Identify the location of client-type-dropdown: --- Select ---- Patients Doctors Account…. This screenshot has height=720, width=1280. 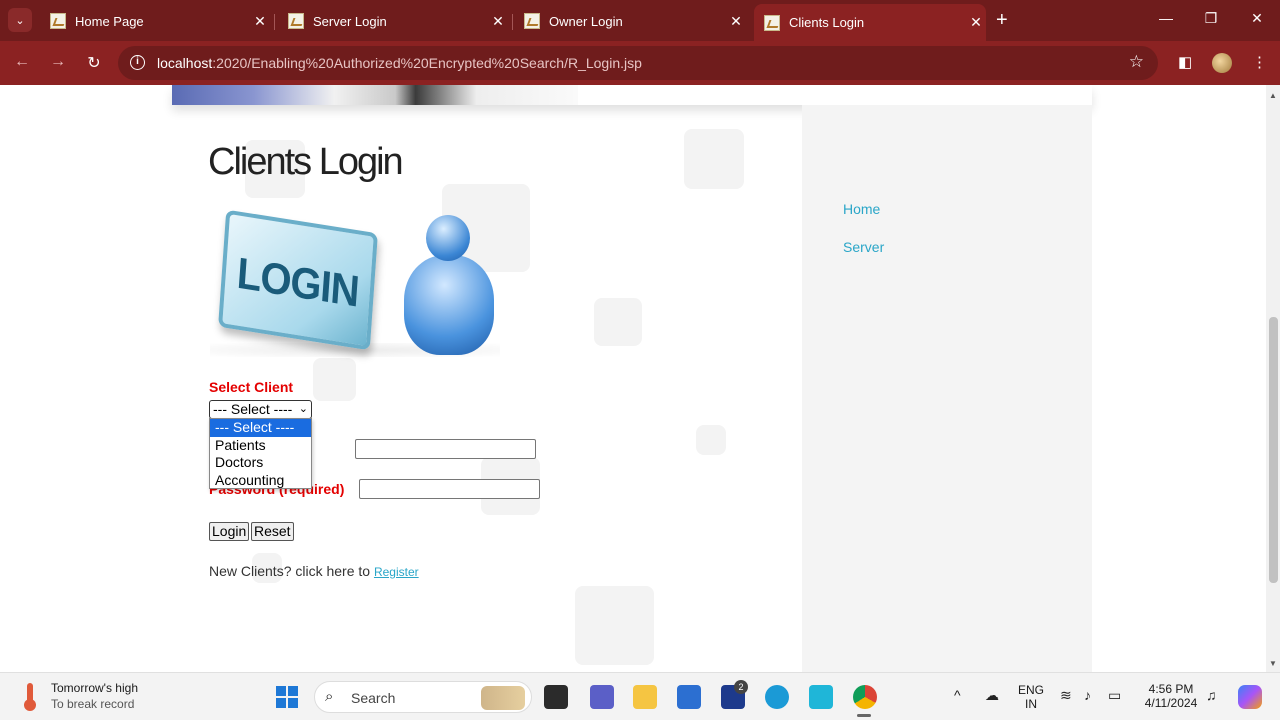
(260, 453).